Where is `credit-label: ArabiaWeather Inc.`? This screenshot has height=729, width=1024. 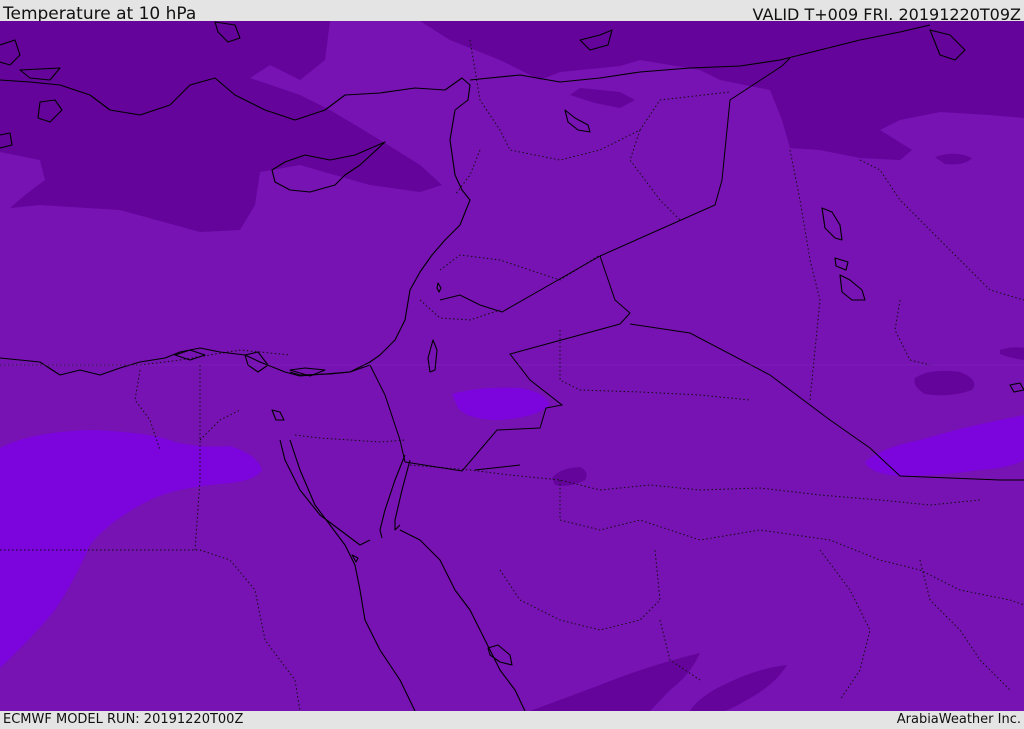 credit-label: ArabiaWeather Inc. is located at coordinates (958, 719).